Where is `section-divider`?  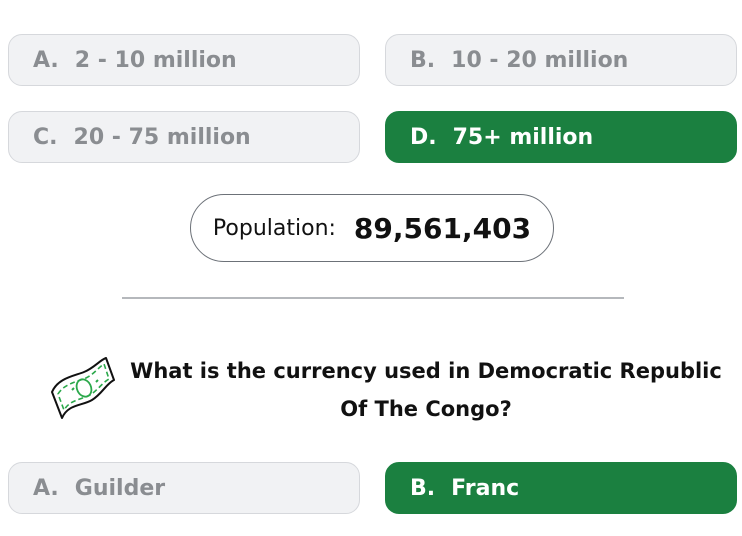 section-divider is located at coordinates (373, 298).